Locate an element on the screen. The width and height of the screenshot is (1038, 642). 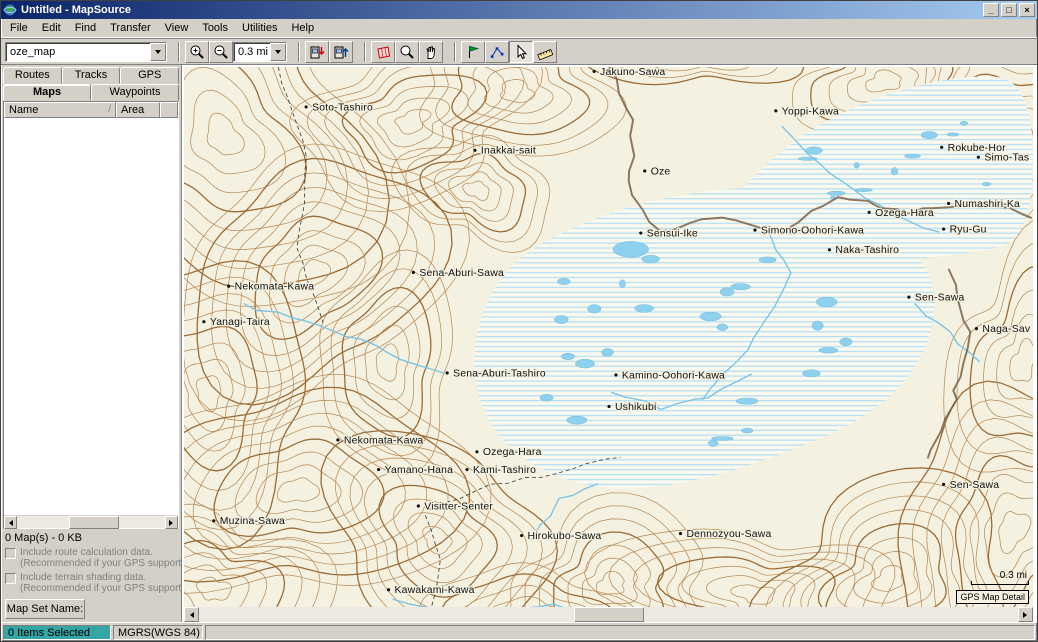
zoom-scale-combobox: 0.3 mi is located at coordinates (260, 51).